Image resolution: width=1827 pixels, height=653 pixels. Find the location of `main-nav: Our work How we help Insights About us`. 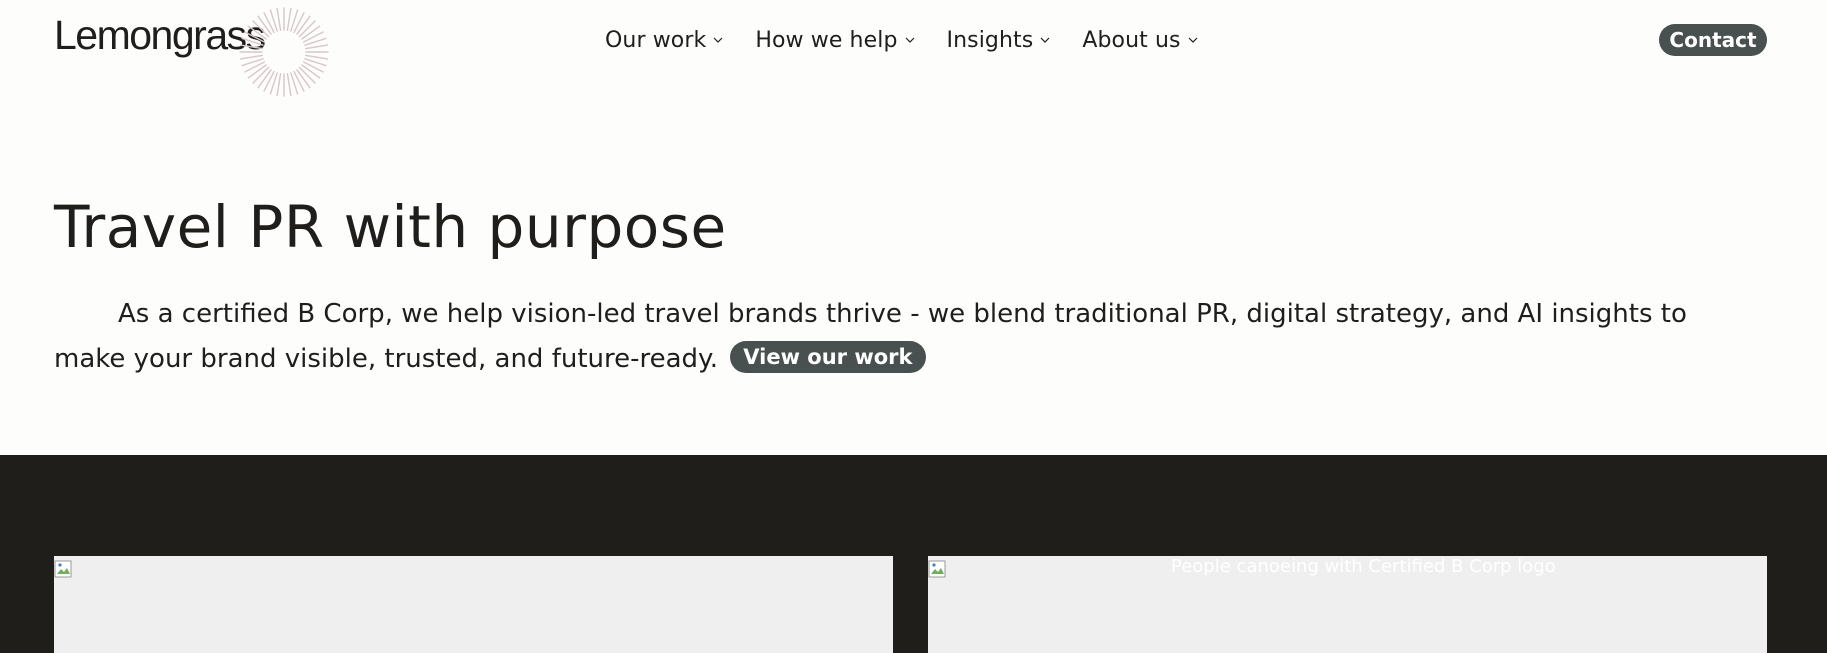

main-nav: Our work How we help Insights About us is located at coordinates (901, 40).